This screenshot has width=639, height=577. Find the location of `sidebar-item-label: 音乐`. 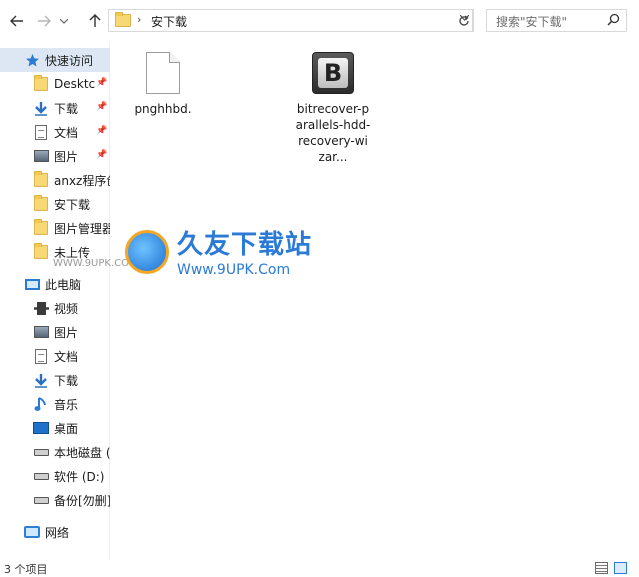

sidebar-item-label: 音乐 is located at coordinates (66, 404).